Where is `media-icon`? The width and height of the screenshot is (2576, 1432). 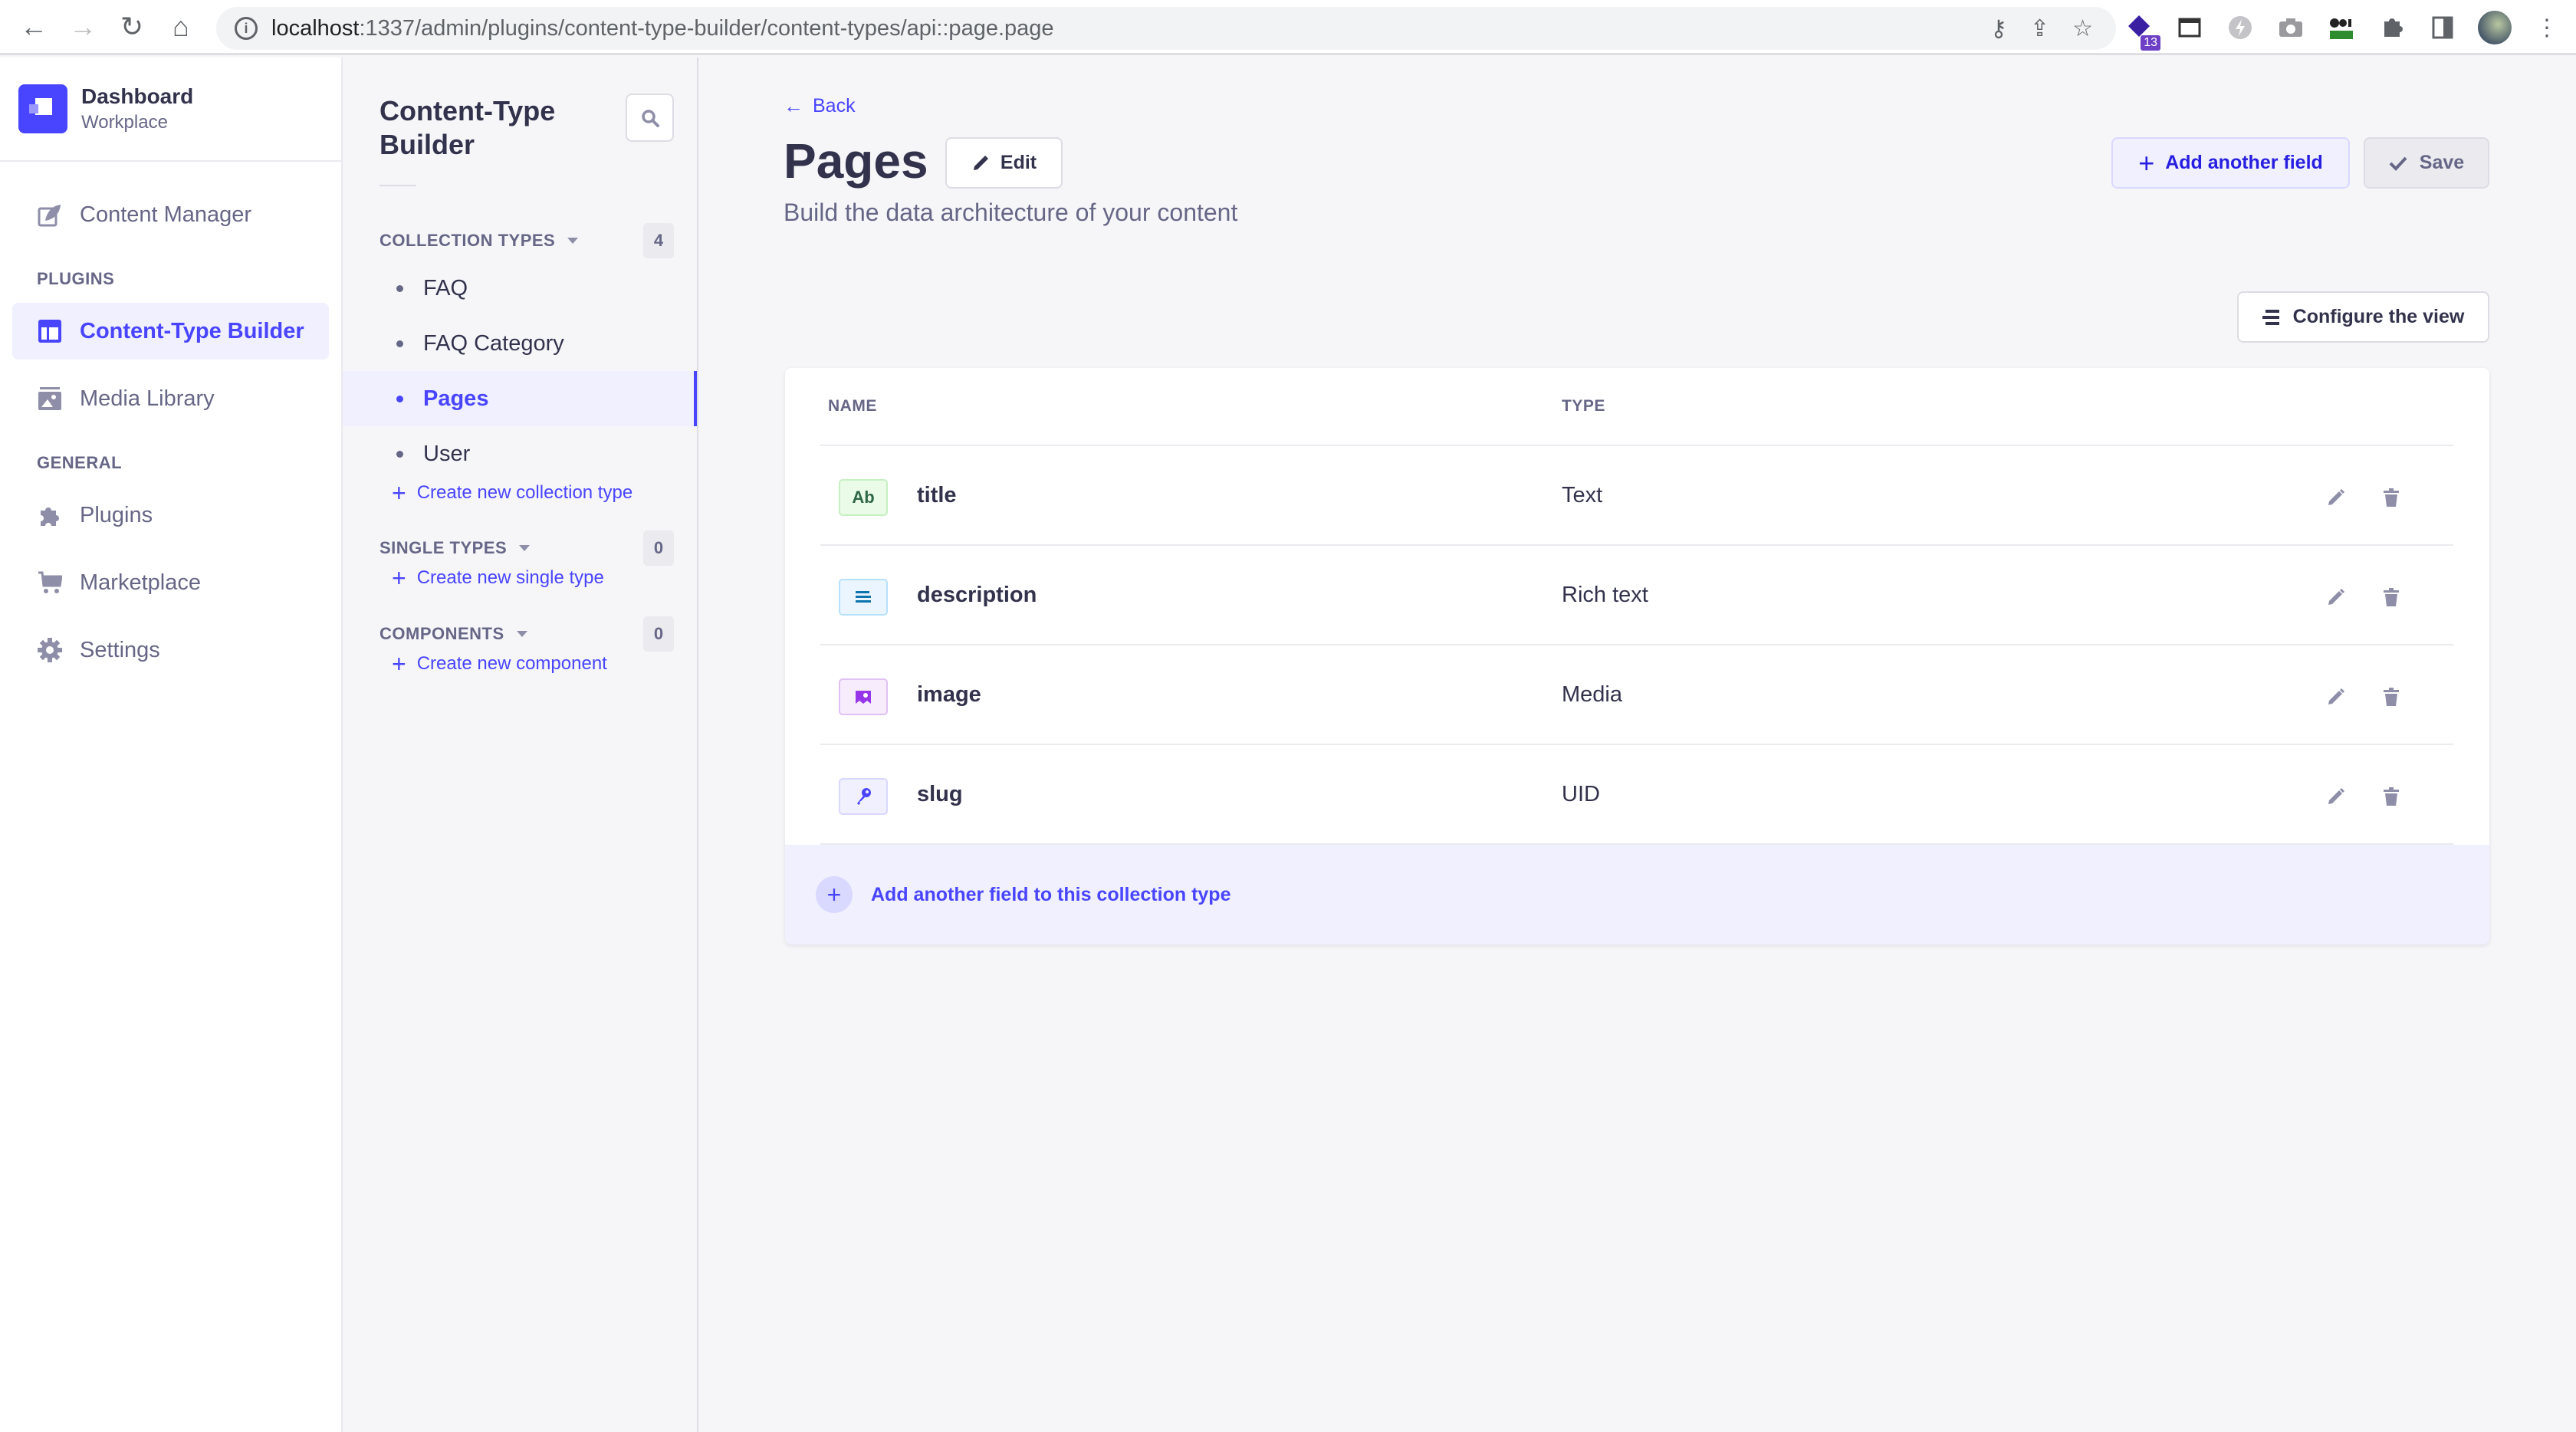
media-icon is located at coordinates (864, 696).